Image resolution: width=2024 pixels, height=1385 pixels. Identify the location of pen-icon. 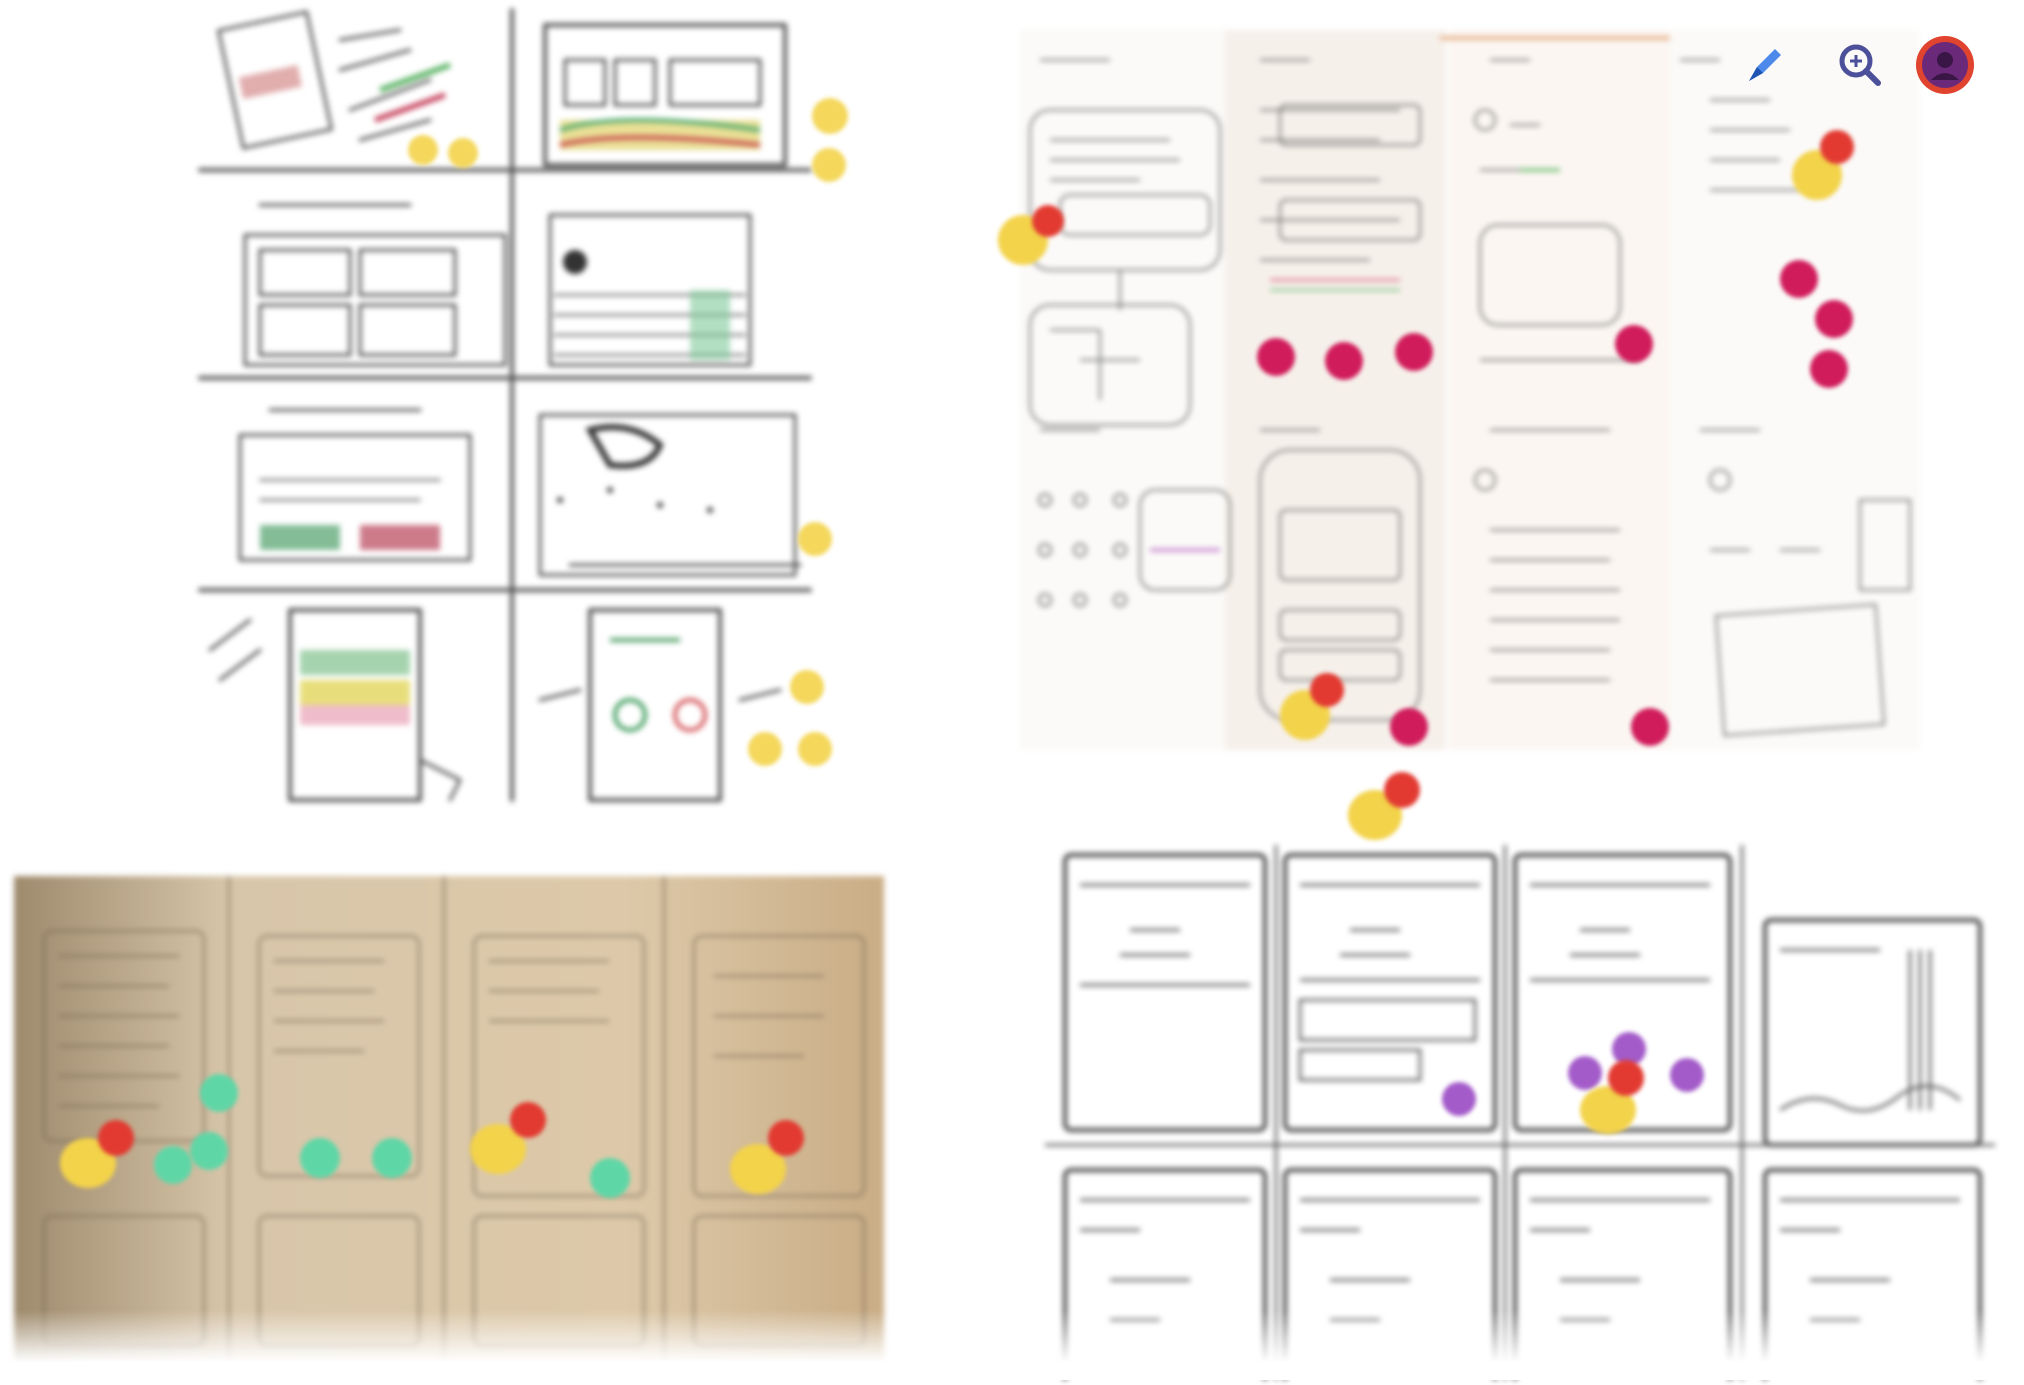
(1765, 65).